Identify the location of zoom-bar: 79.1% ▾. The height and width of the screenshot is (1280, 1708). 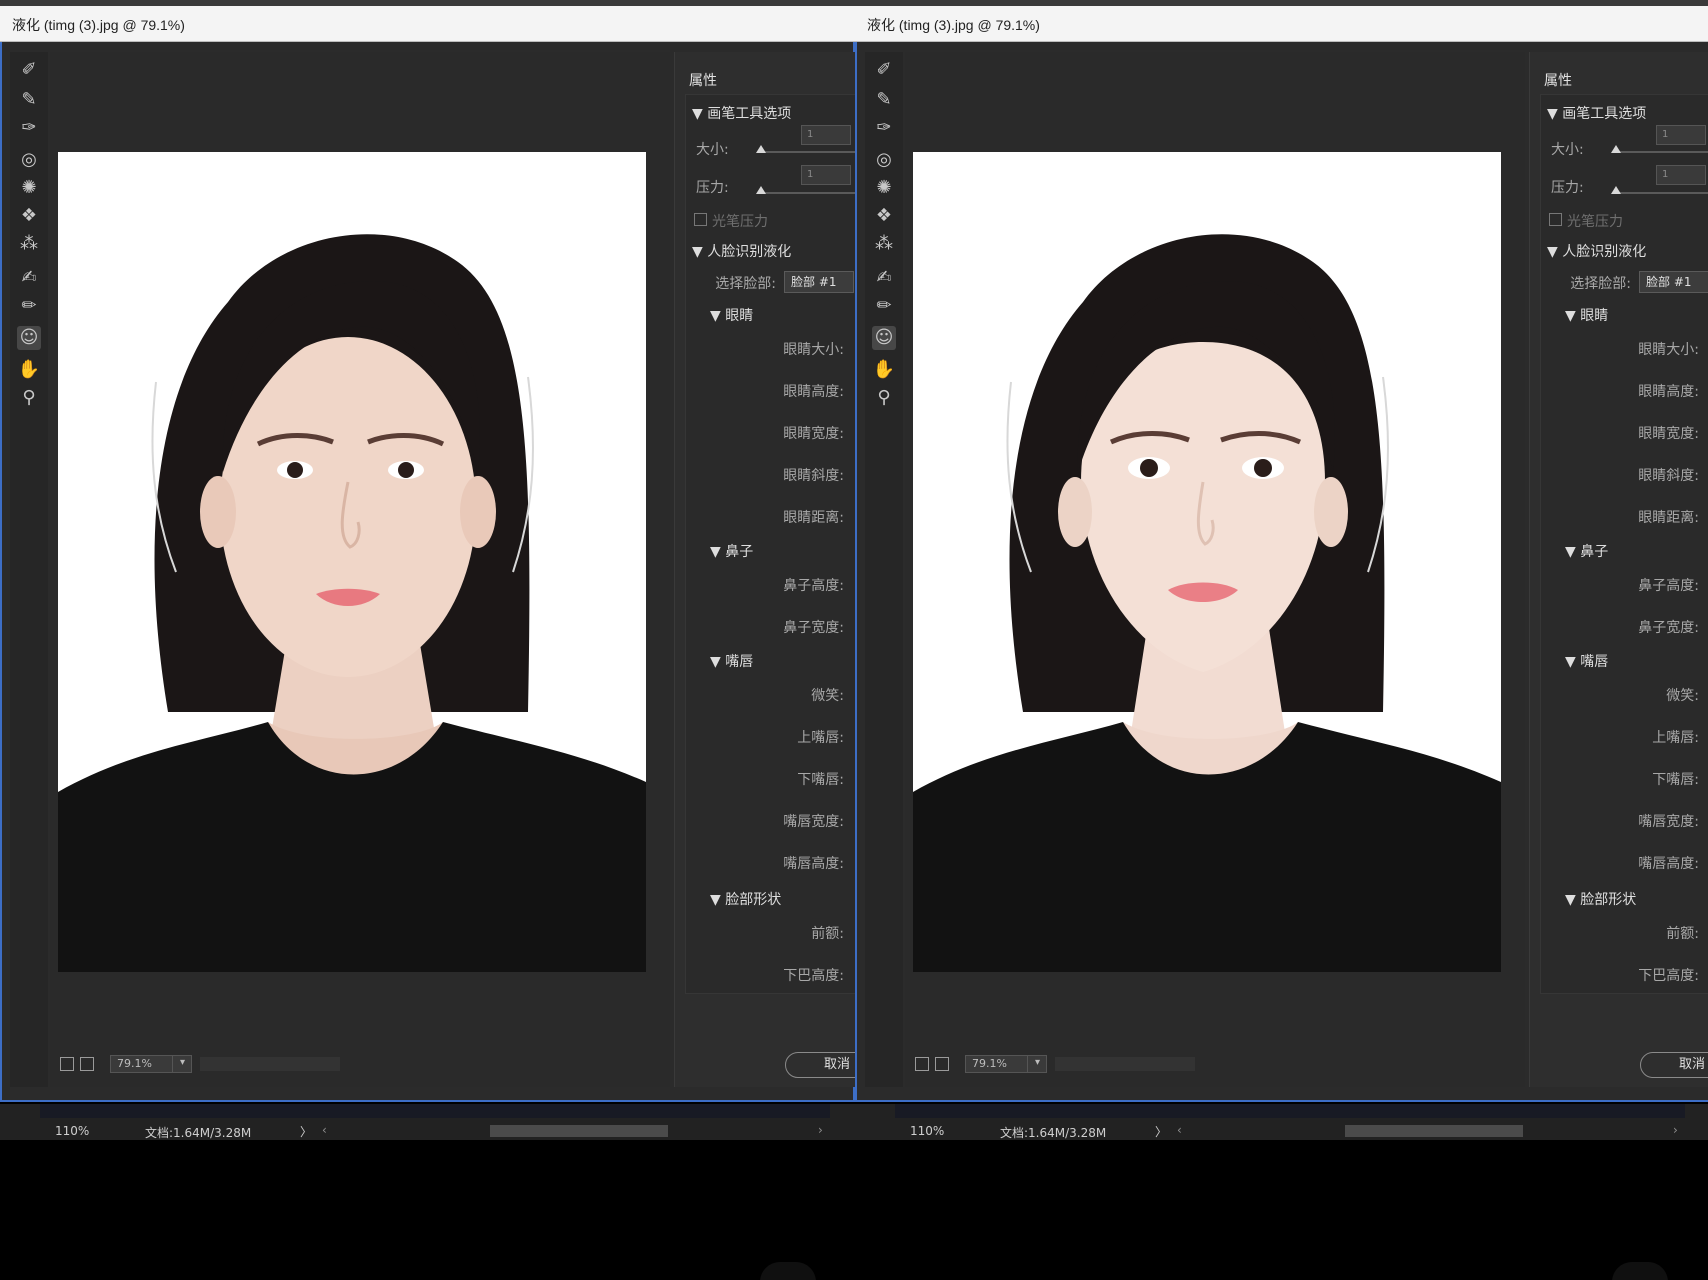
(340, 1064).